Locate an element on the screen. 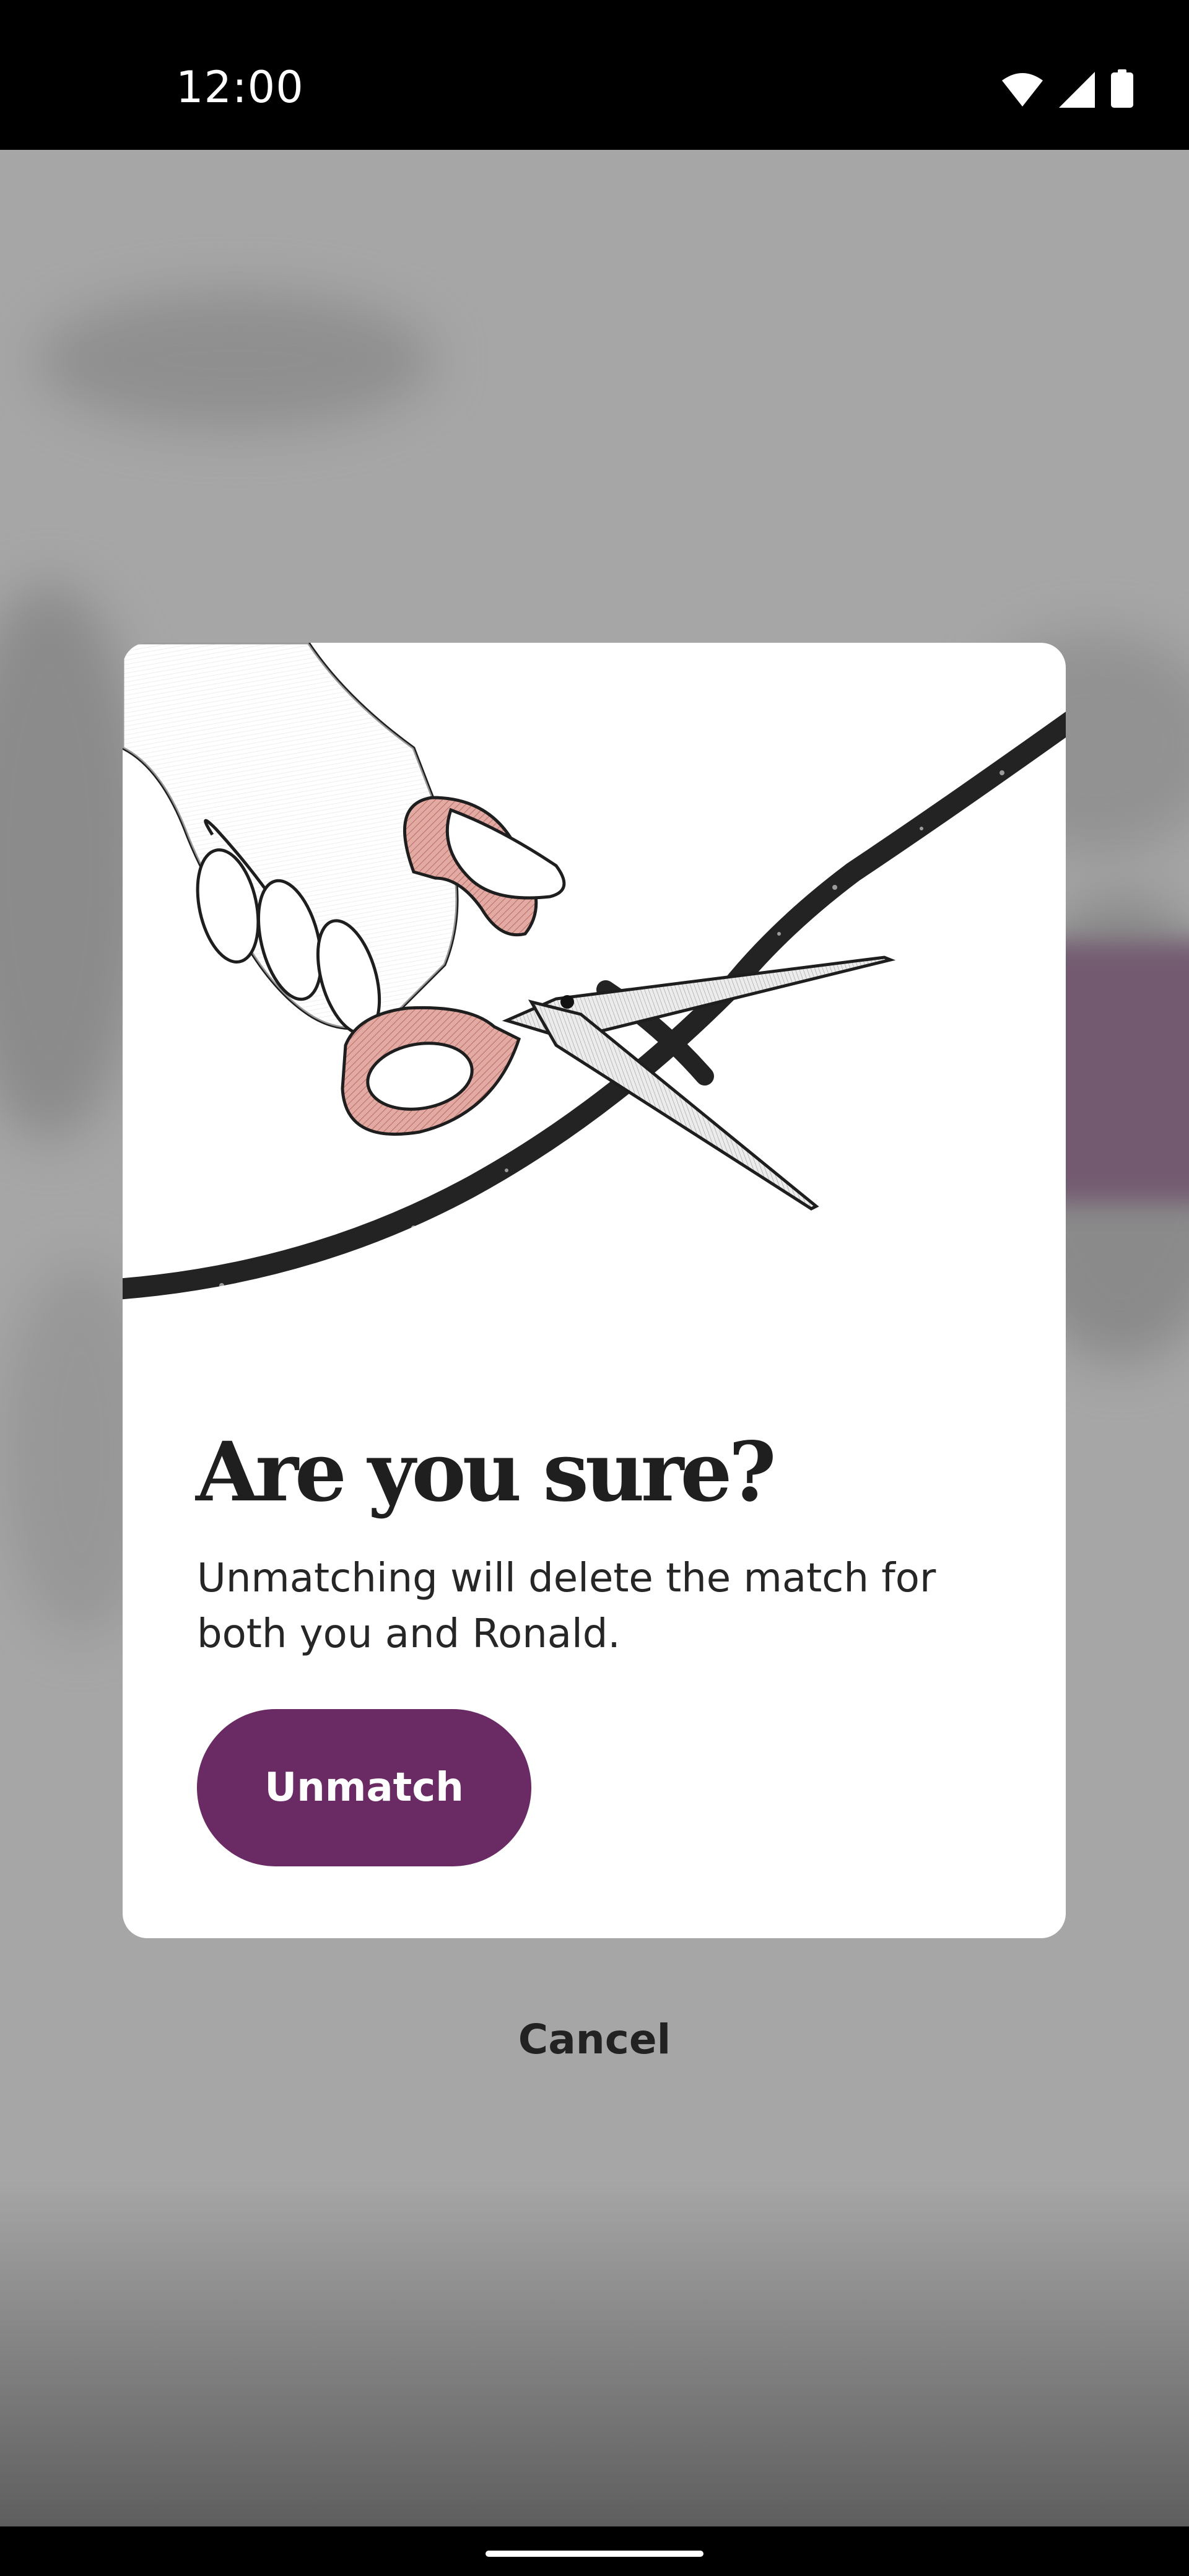  wifi-icon is located at coordinates (1022, 90).